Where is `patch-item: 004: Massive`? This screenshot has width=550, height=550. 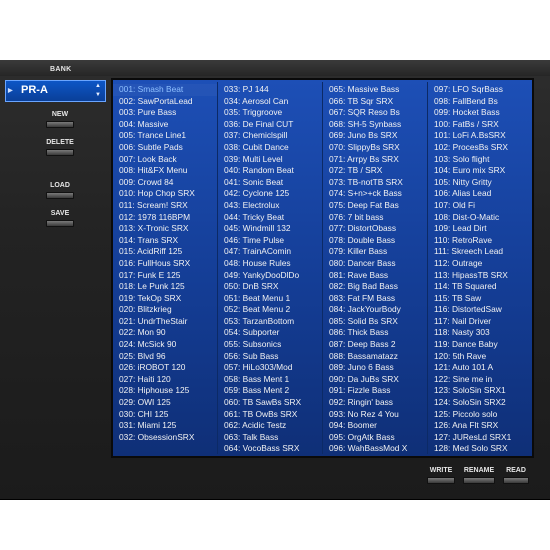
patch-item: 004: Massive is located at coordinates (165, 125).